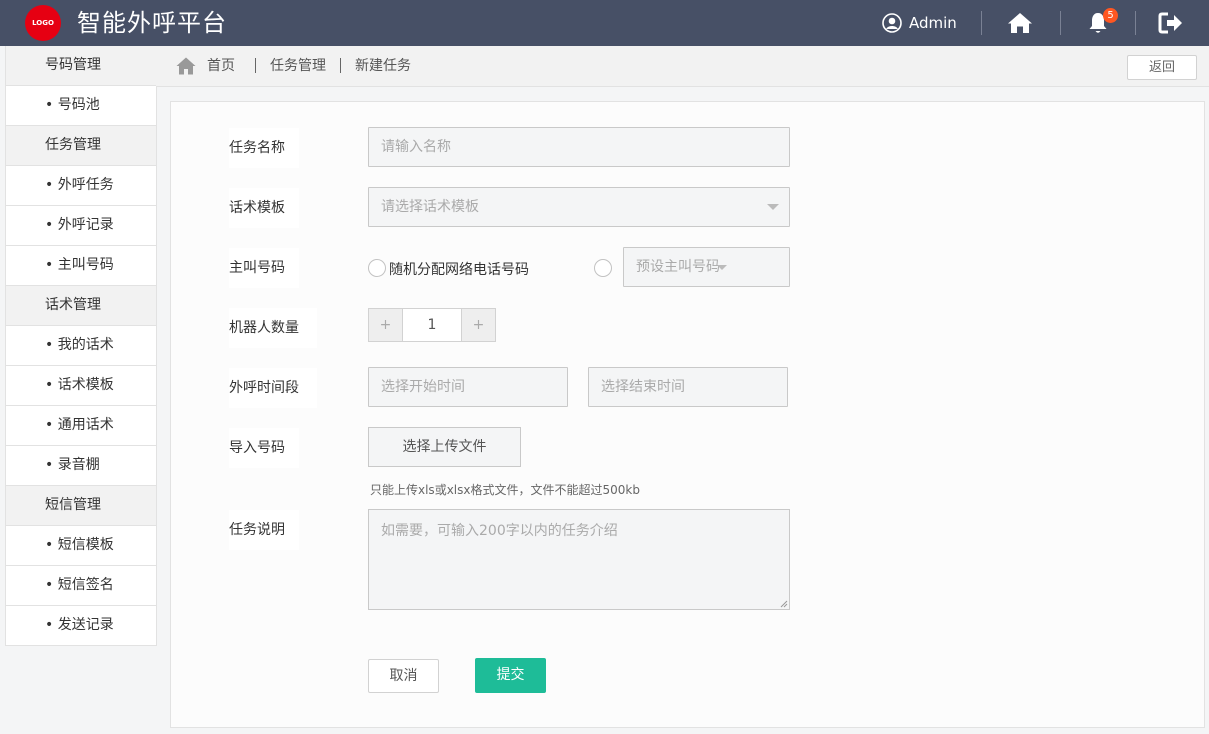 The height and width of the screenshot is (734, 1209). What do you see at coordinates (383, 66) in the screenshot?
I see `breadcrumb-current: 新建任务` at bounding box center [383, 66].